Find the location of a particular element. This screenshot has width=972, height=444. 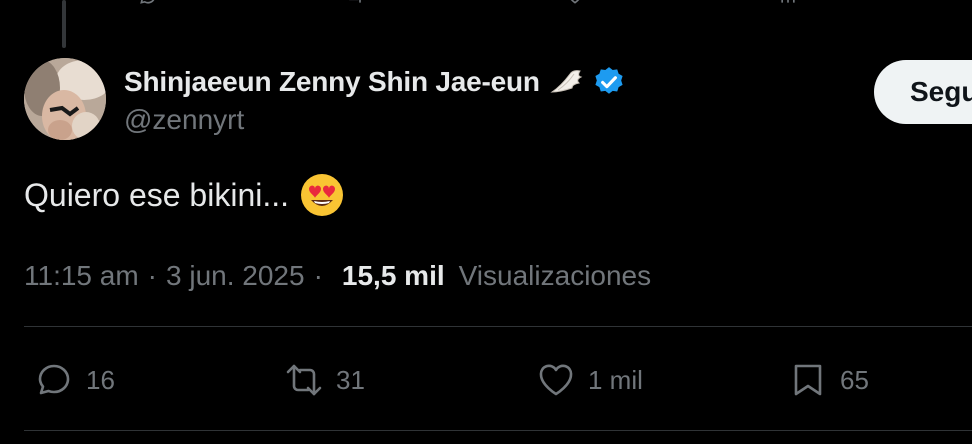

repost-icon is located at coordinates (304, 380).